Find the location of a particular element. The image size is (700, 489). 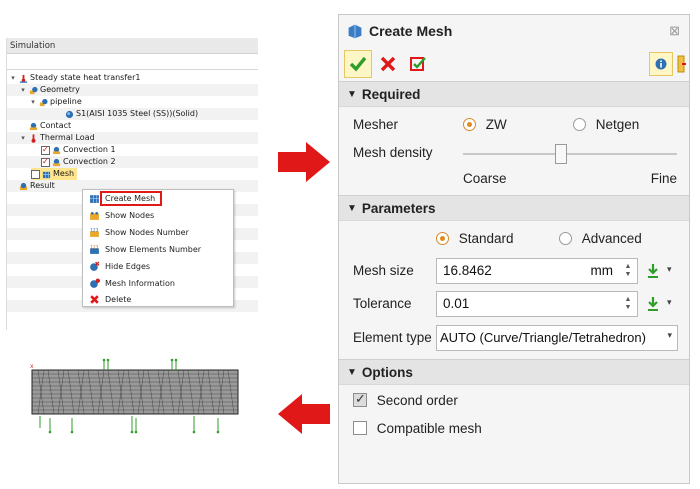

convection-icon is located at coordinates (56, 150).